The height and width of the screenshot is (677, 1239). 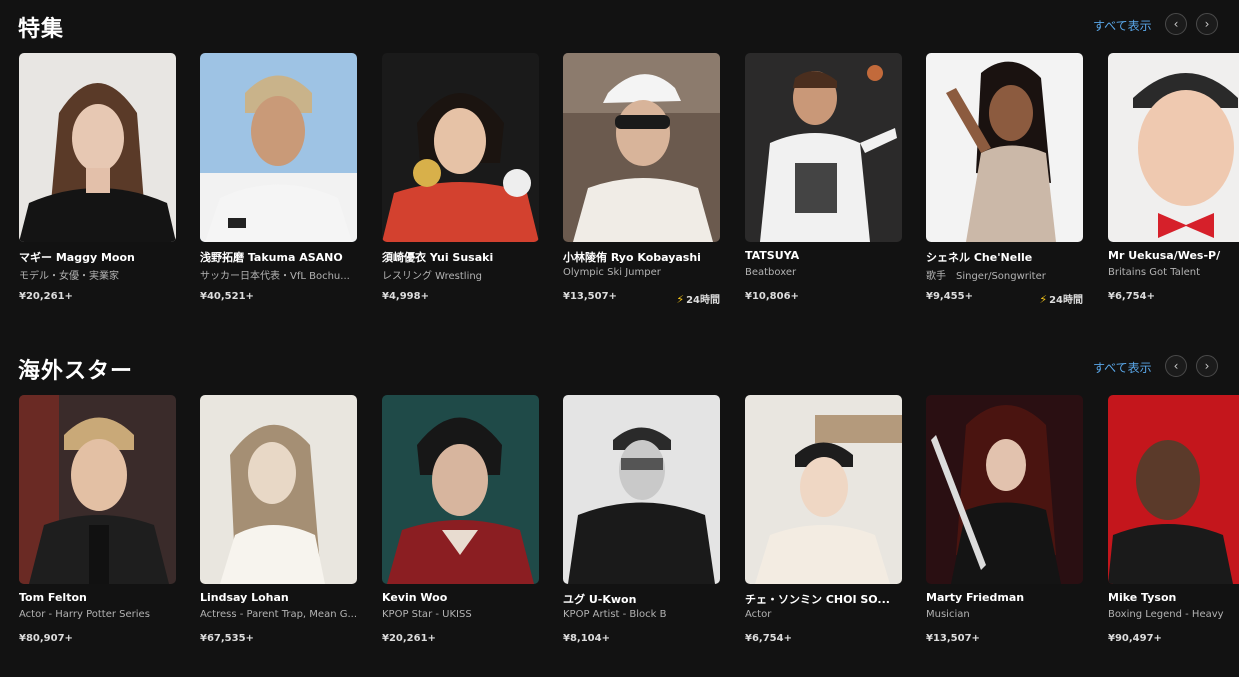 I want to click on celebrity-card: マギー Maggy Moon モデル・女優・実業家 ¥20,261+, so click(x=97, y=177).